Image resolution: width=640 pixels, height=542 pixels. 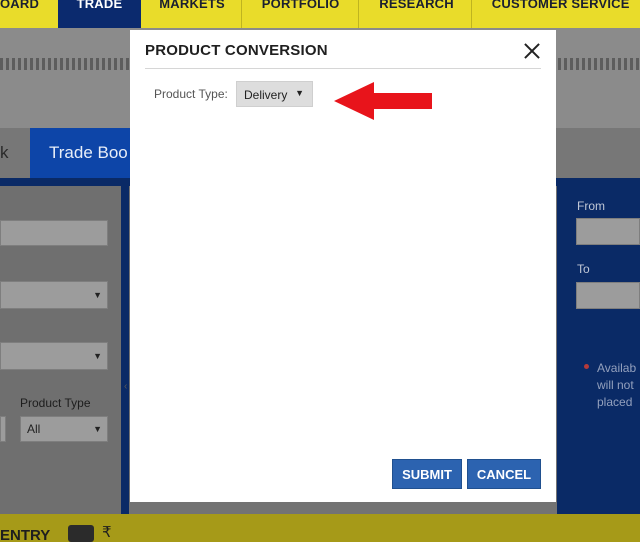 What do you see at coordinates (99, 5) in the screenshot?
I see `nav-item-label: TRADE` at bounding box center [99, 5].